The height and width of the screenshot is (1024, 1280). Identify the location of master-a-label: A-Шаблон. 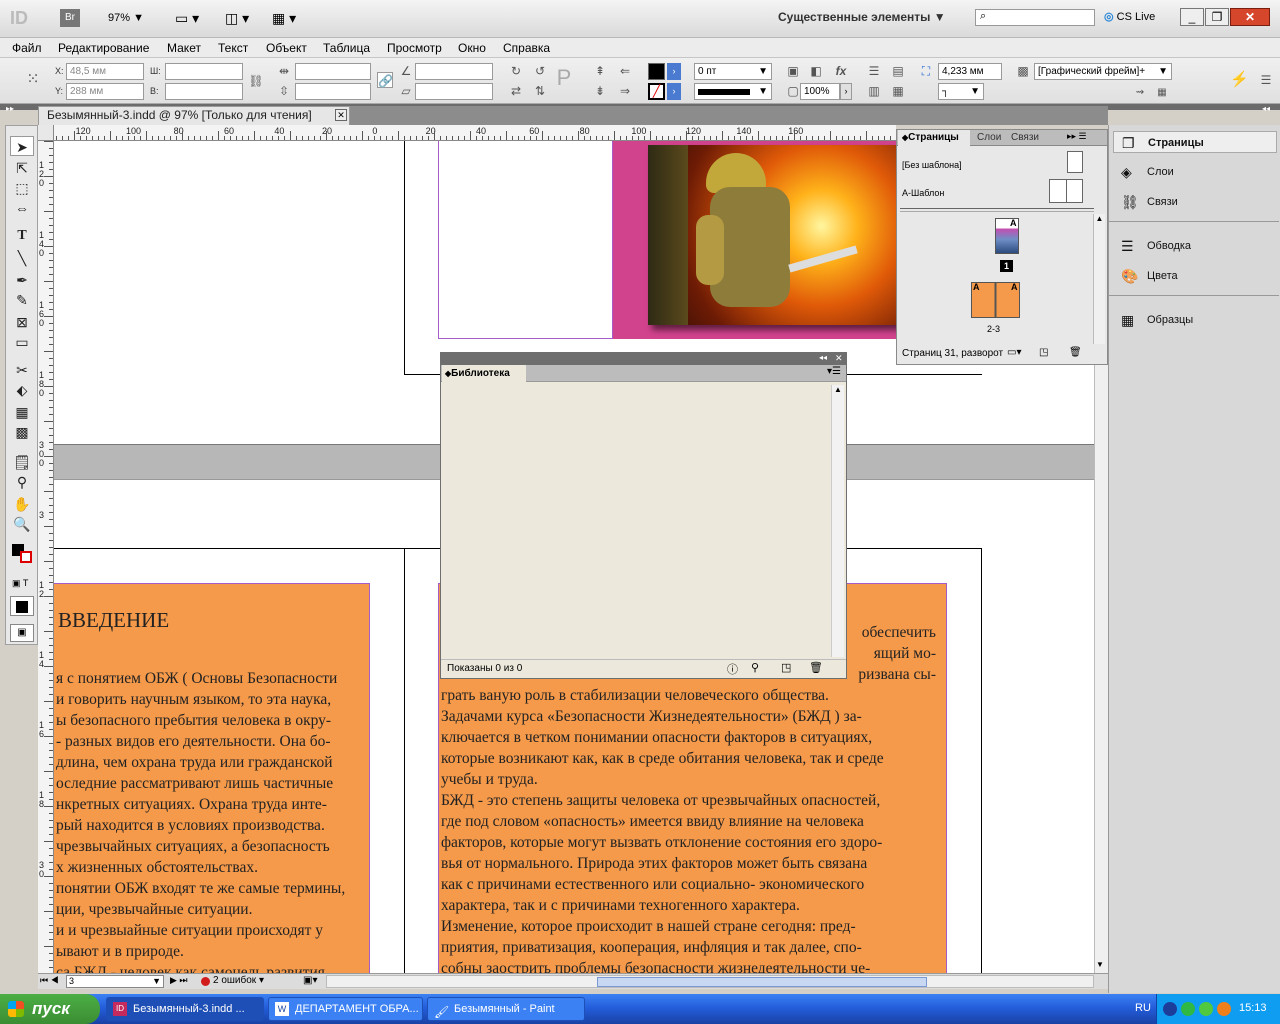
(923, 193).